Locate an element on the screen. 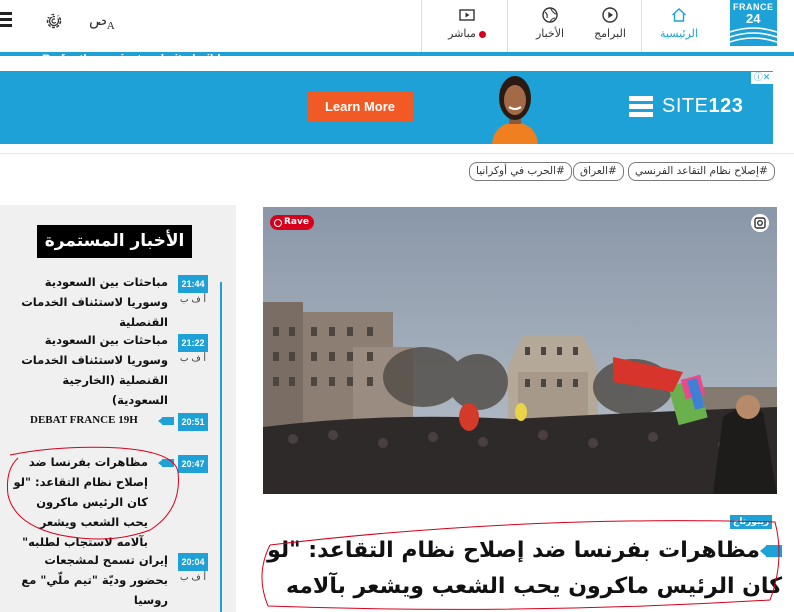 This screenshot has height=612, width=794. divider is located at coordinates (397, 153).